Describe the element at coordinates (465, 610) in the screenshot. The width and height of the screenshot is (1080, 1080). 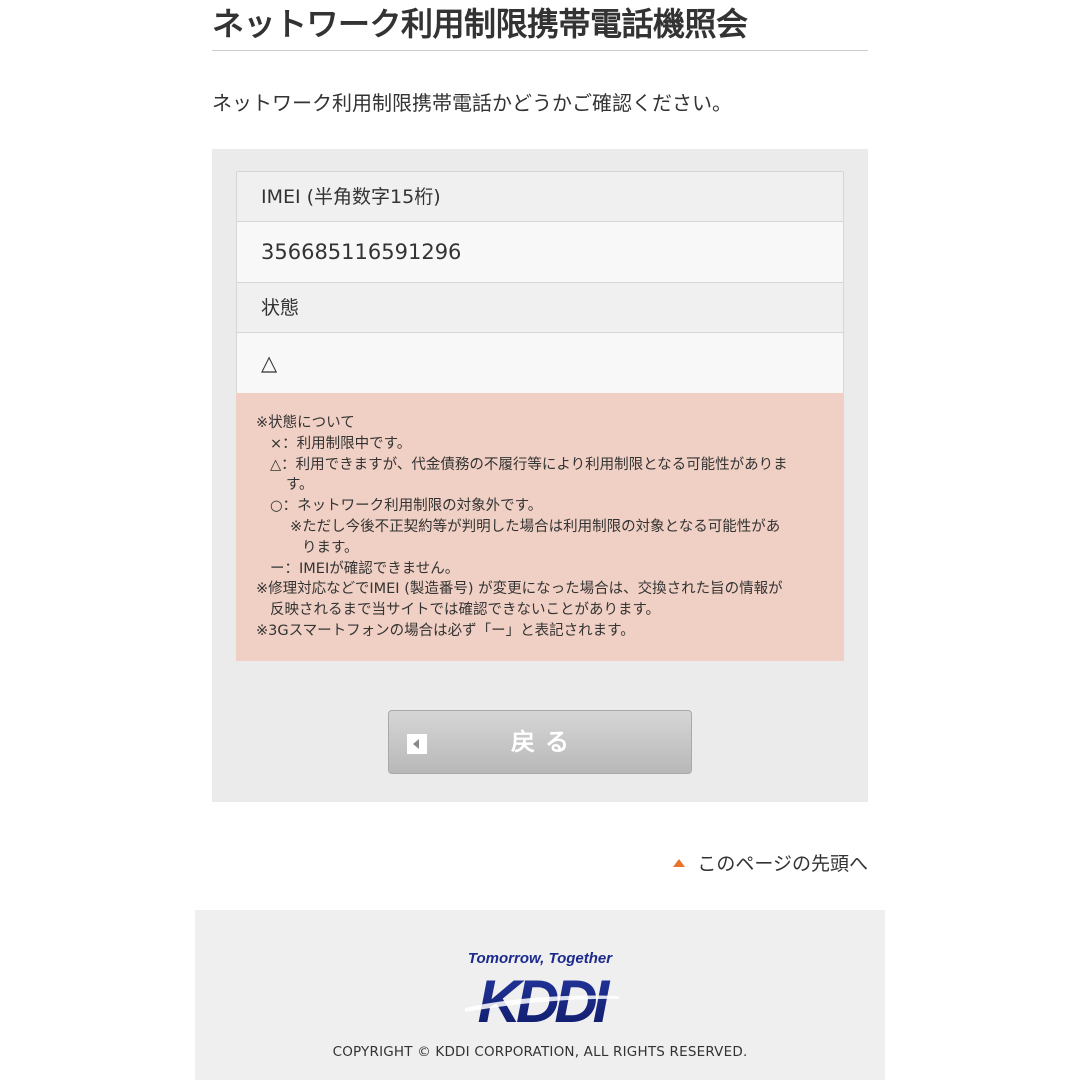
I see `note-line: 反映されるまで当サイトでは確認できないことがあります。` at that location.